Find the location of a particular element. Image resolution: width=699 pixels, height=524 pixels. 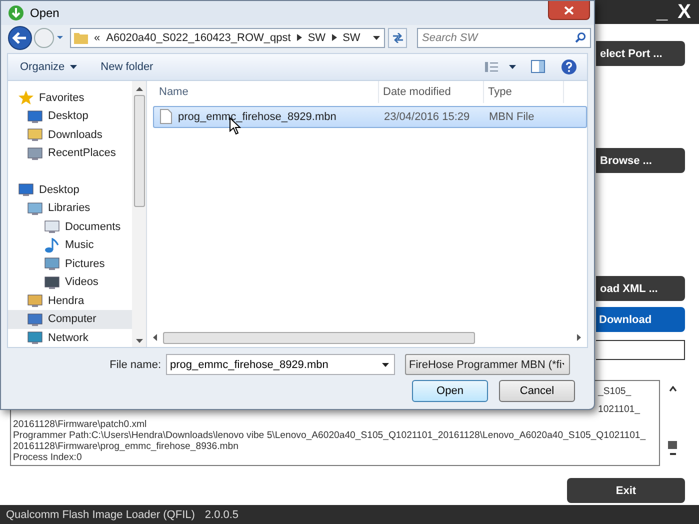

nav-item: Pictures is located at coordinates (70, 263).